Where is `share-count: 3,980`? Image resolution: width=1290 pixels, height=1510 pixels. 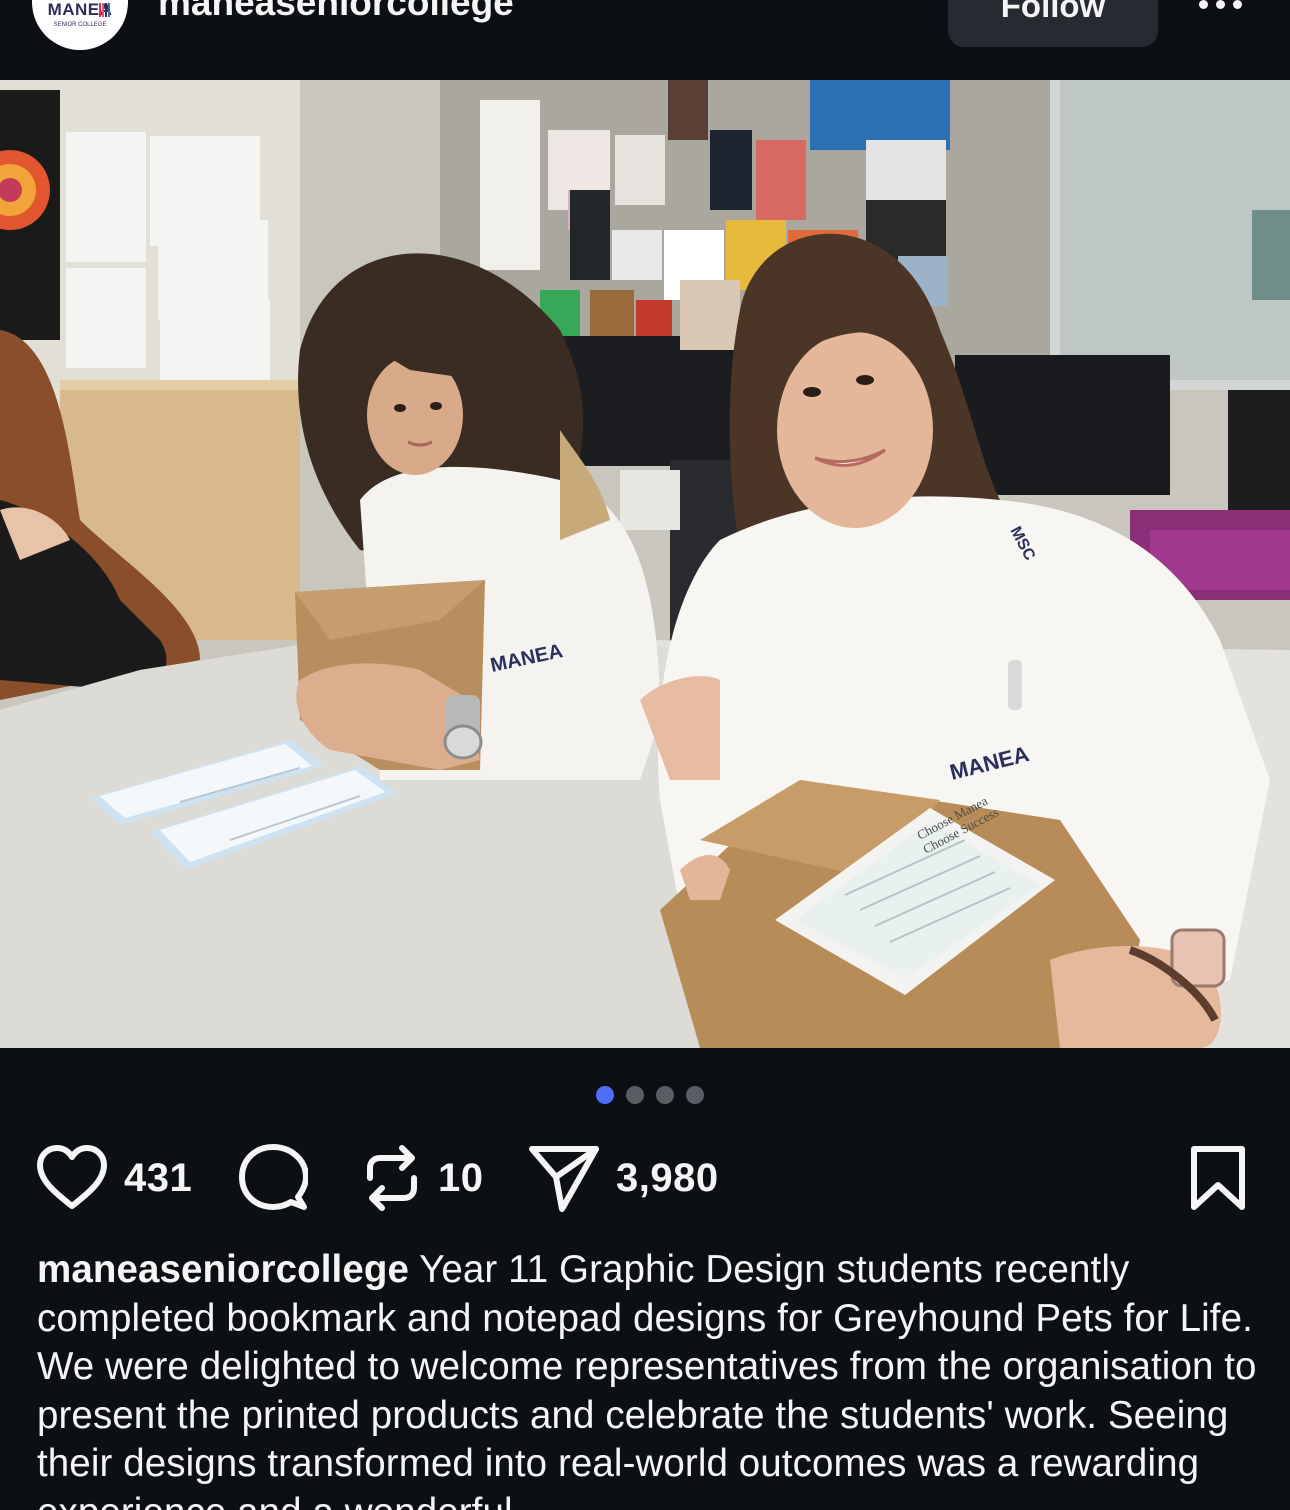 share-count: 3,980 is located at coordinates (667, 1178).